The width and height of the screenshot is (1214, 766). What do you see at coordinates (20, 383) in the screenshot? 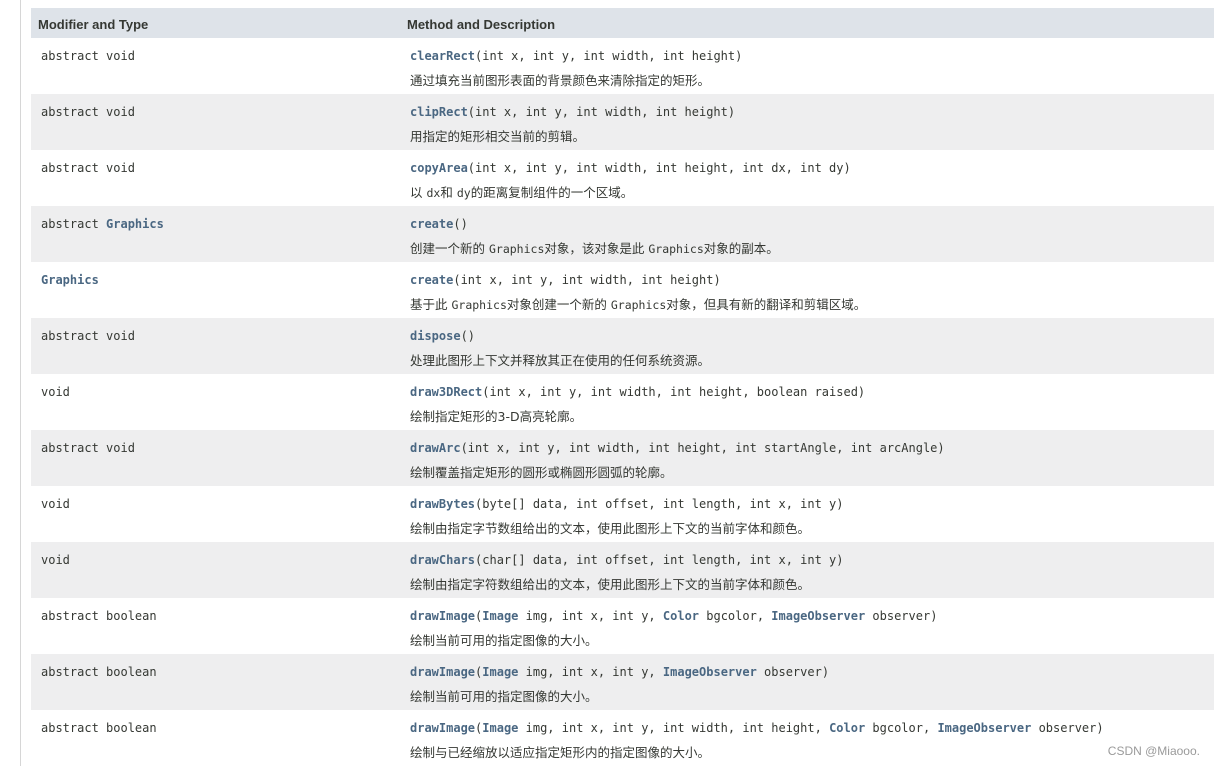
I see `left-border-rule` at bounding box center [20, 383].